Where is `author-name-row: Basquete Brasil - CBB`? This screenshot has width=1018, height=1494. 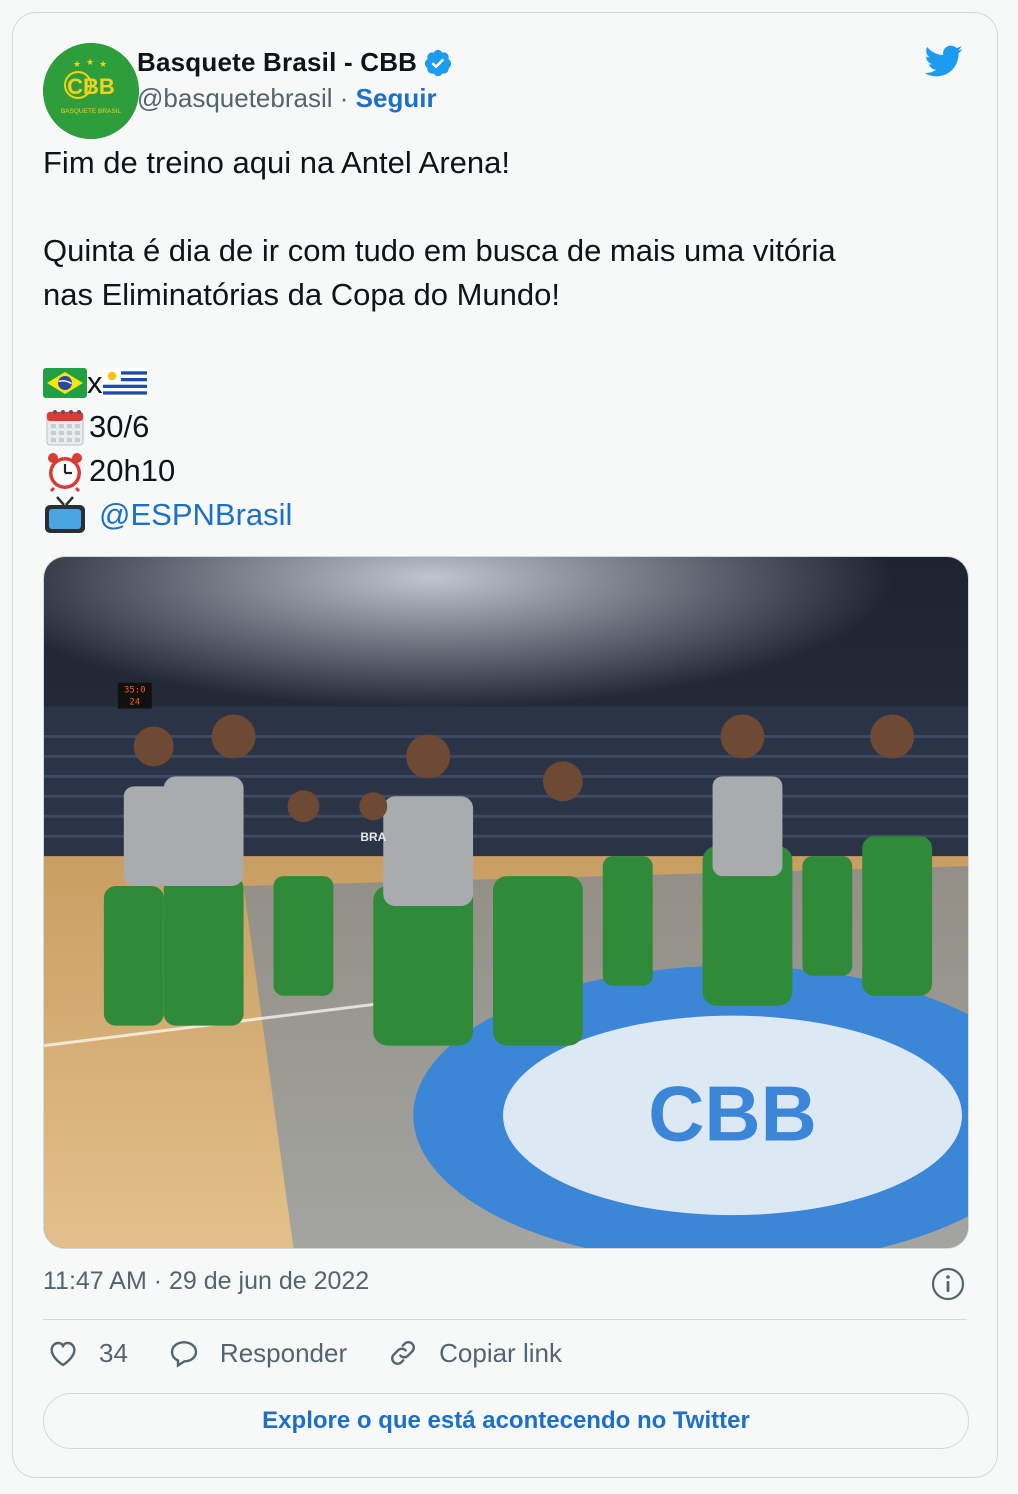
author-name-row: Basquete Brasil - CBB is located at coordinates (295, 62).